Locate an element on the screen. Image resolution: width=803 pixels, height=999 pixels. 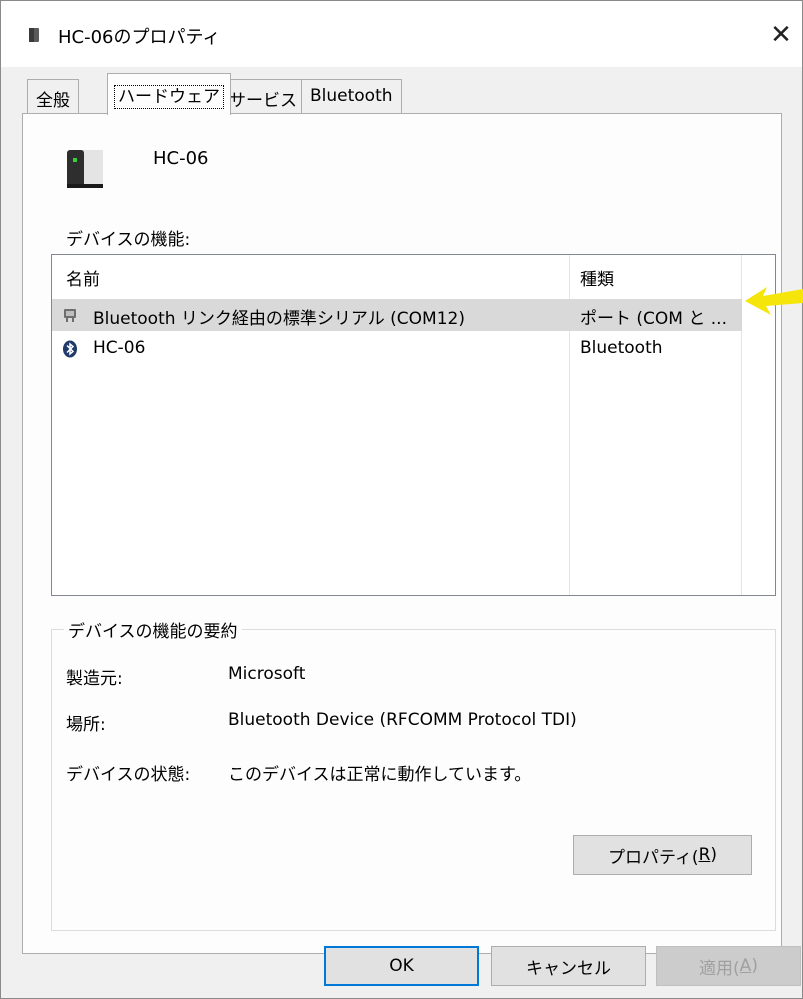
tab-general: 全般 is located at coordinates (53, 96).